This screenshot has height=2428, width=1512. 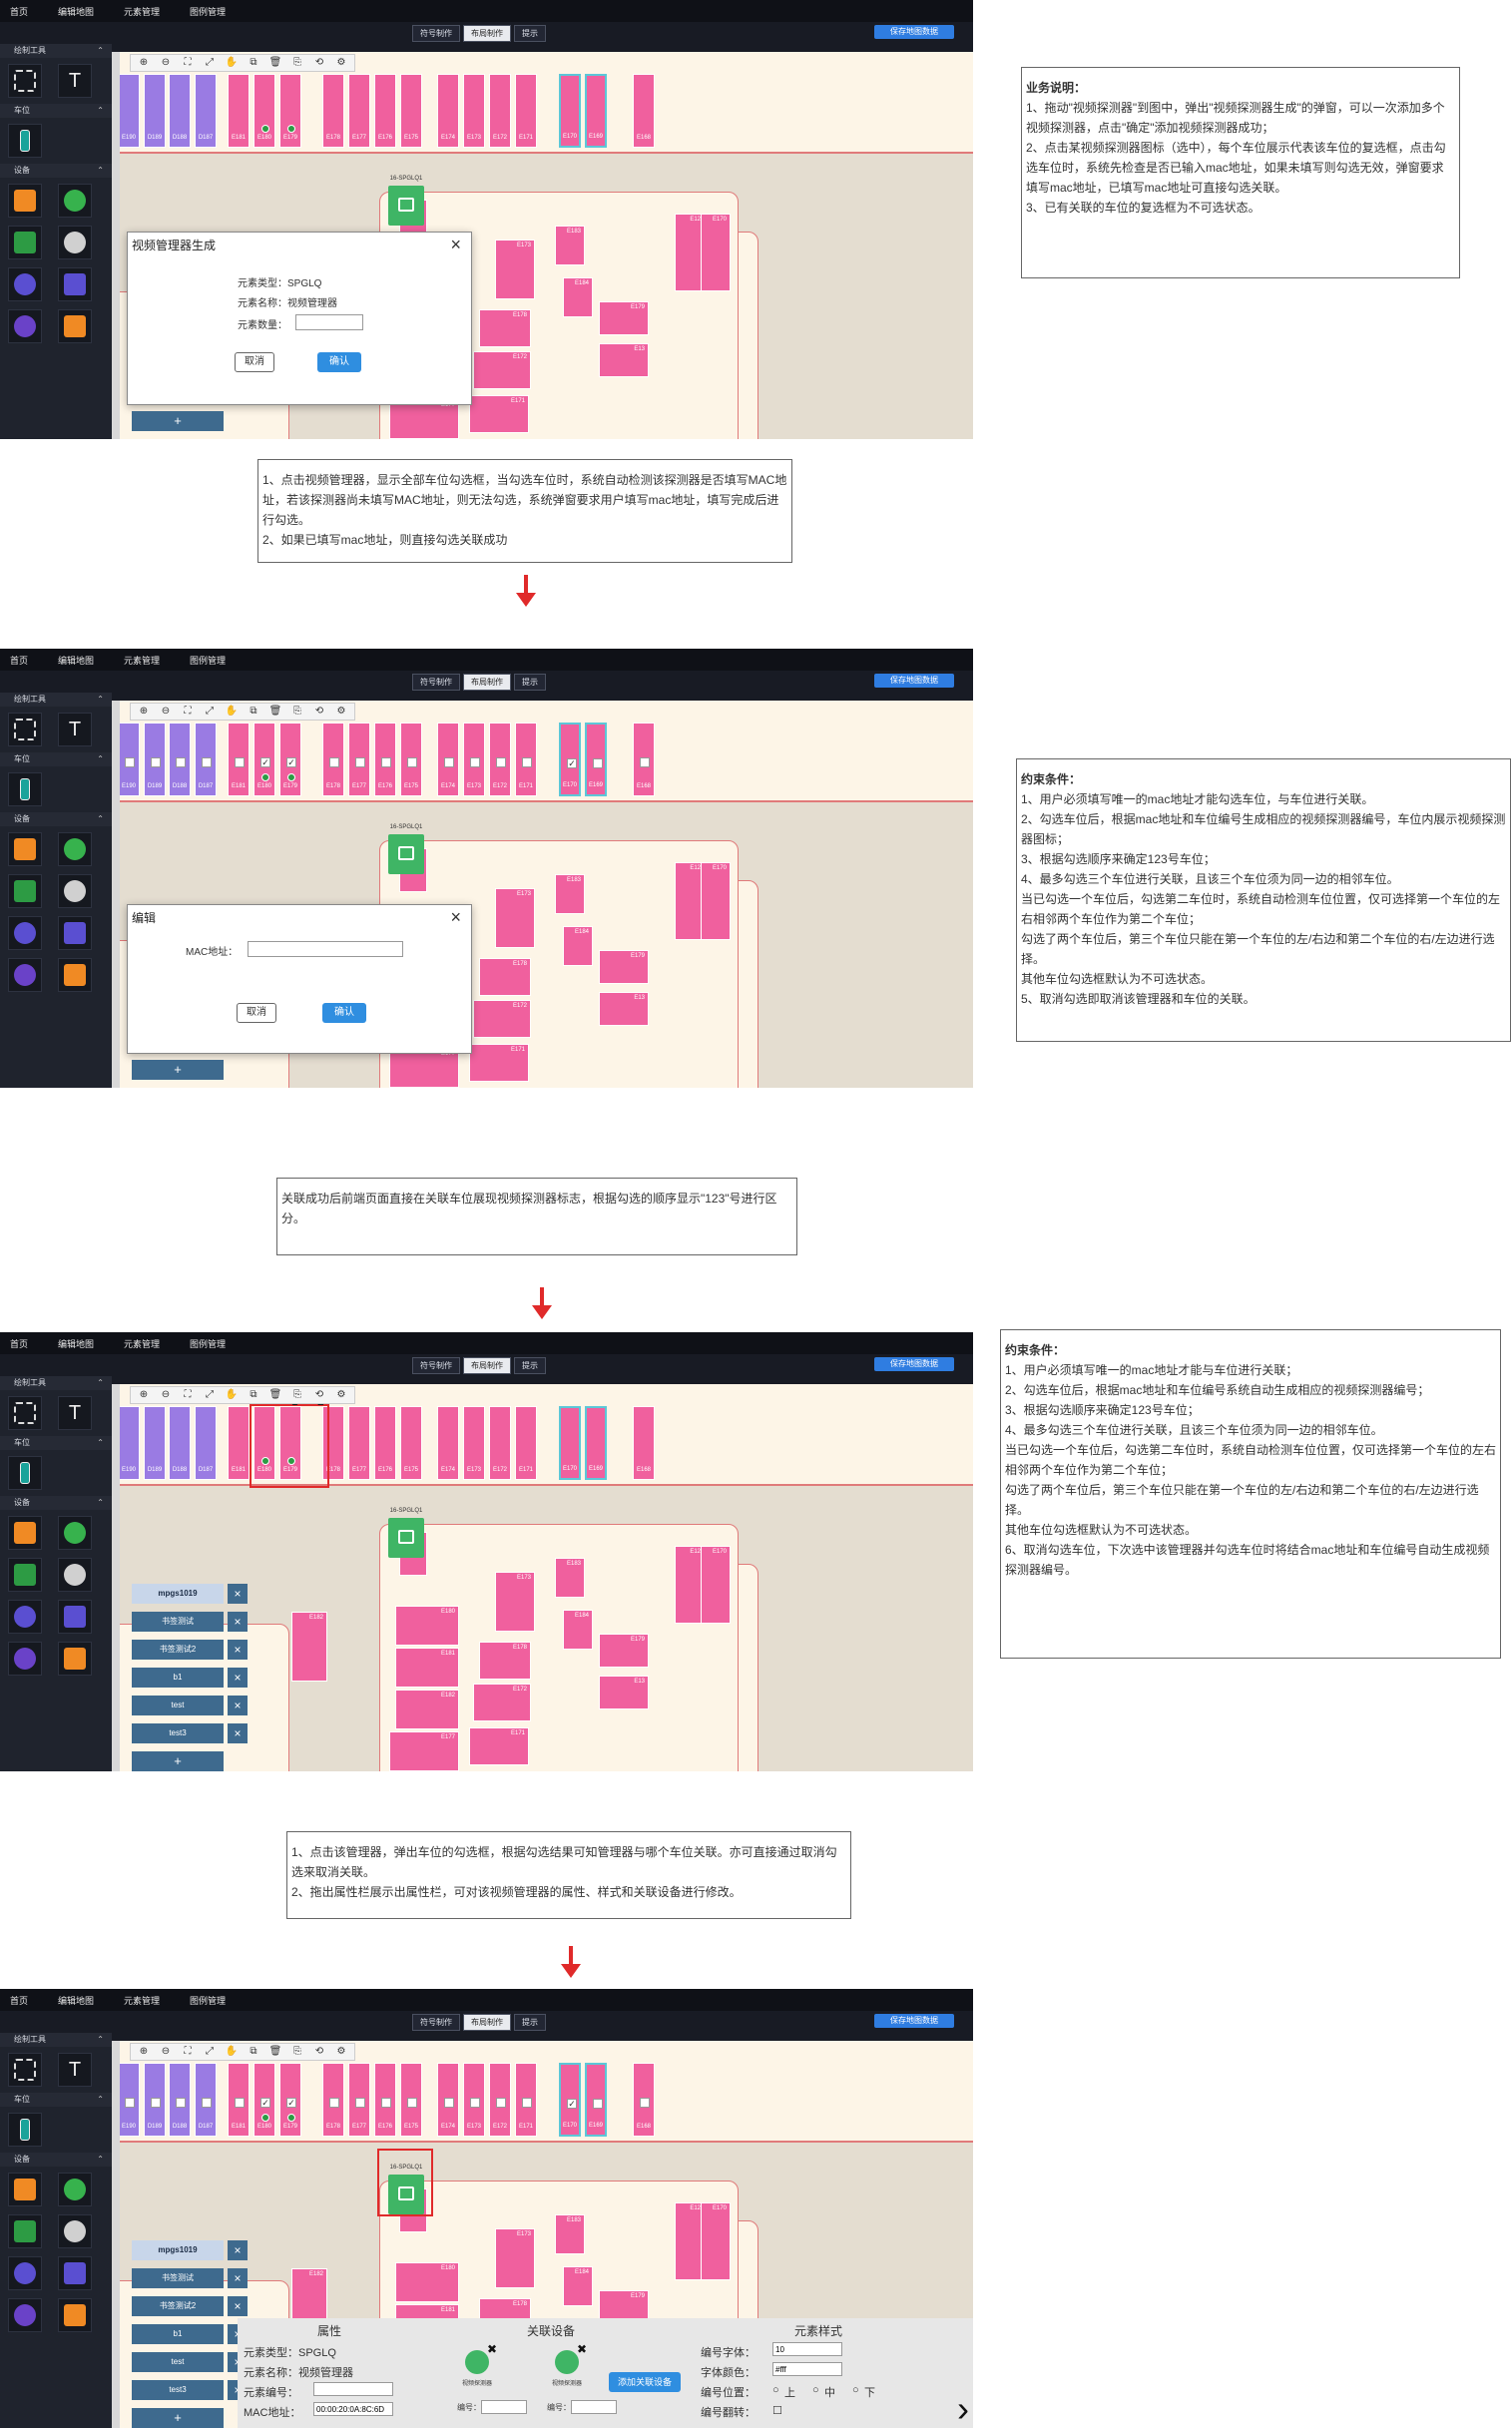 What do you see at coordinates (570, 2234) in the screenshot?
I see `parking-slot: E183` at bounding box center [570, 2234].